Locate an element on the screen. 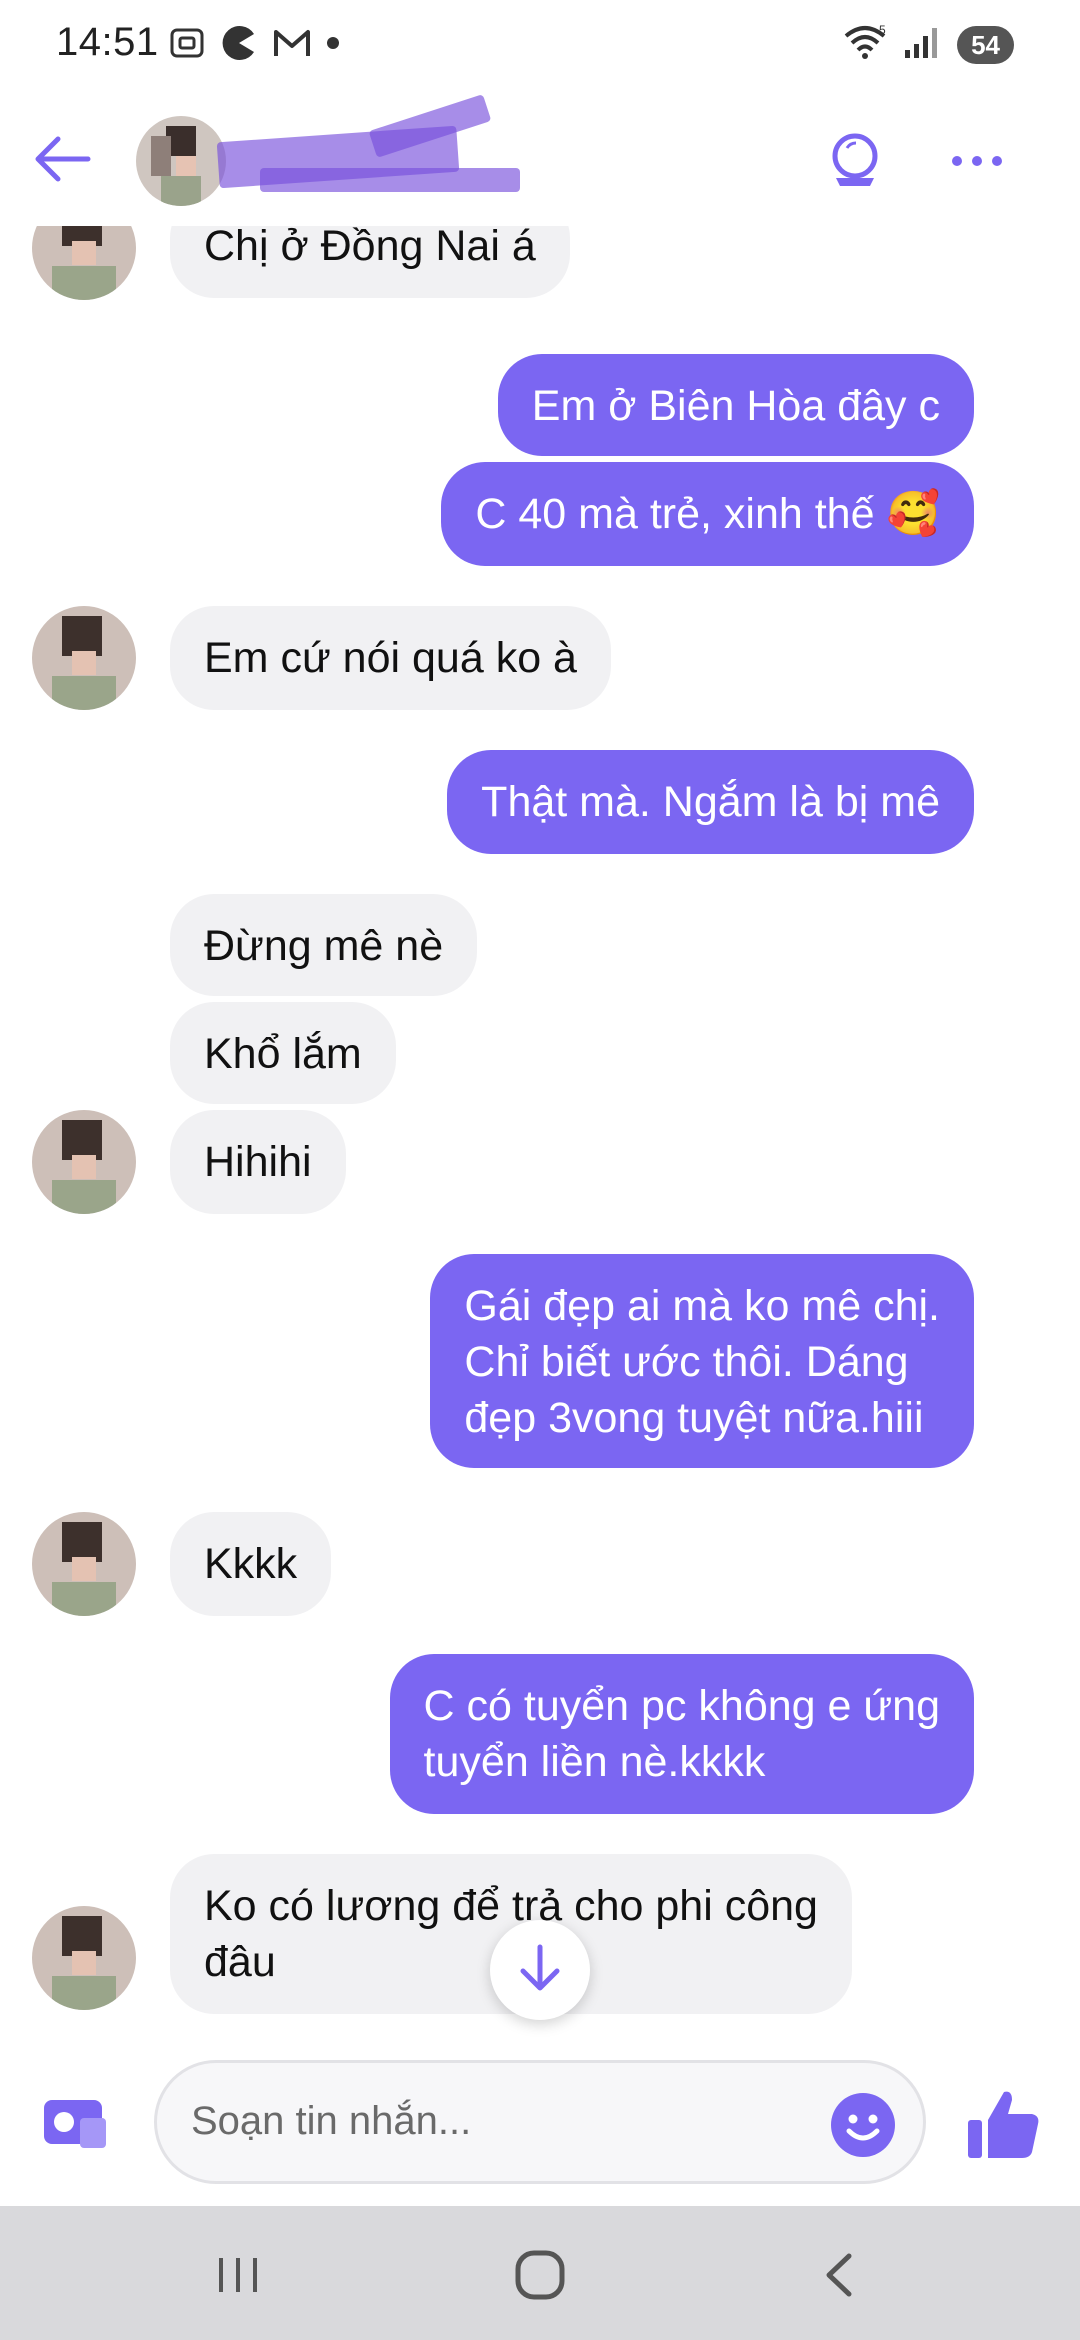 The width and height of the screenshot is (1080, 2340). name-redaction is located at coordinates (390, 180).